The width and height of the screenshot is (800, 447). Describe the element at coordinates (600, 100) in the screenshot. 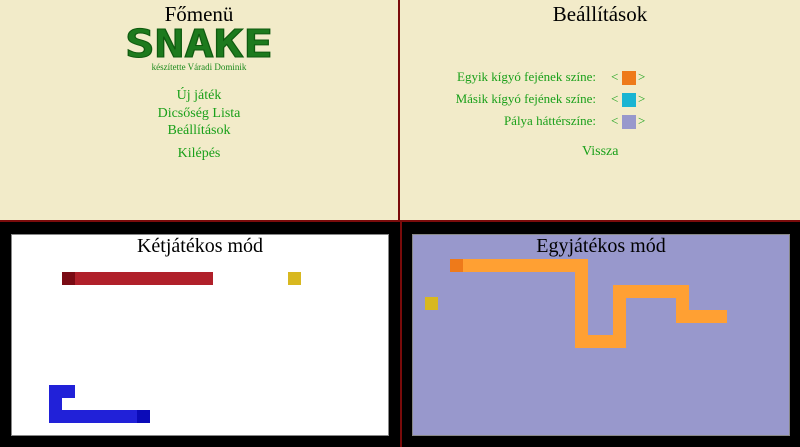

I see `setting-row-second-head: Másik kígyó fejének színe: < >` at that location.